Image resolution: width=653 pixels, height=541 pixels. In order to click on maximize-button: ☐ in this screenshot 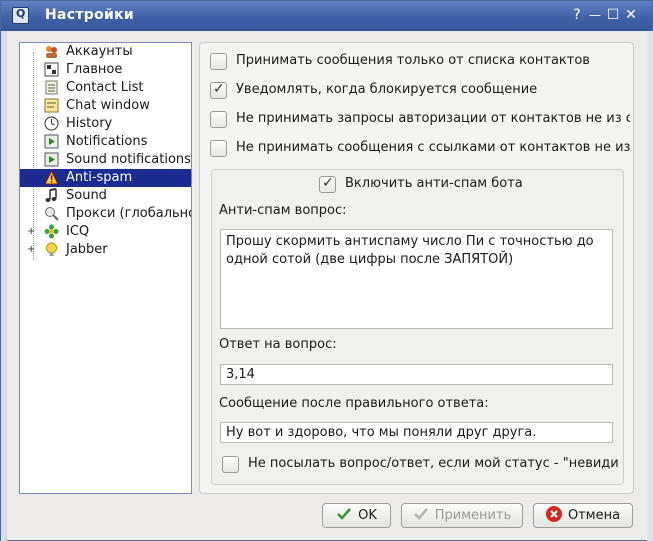, I will do `click(613, 15)`.